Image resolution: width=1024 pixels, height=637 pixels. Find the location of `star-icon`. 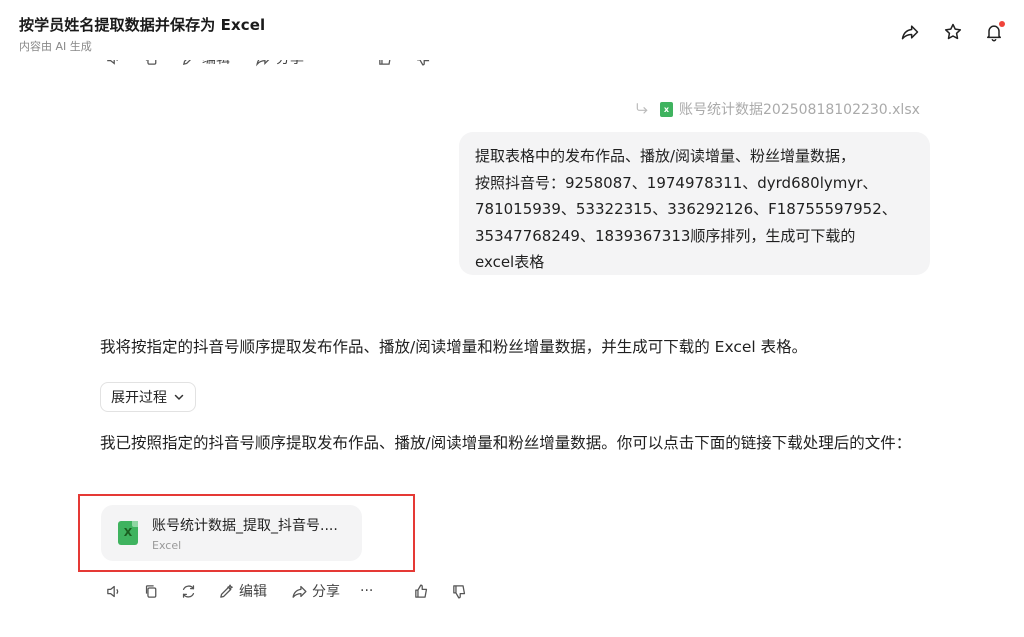

star-icon is located at coordinates (953, 31).